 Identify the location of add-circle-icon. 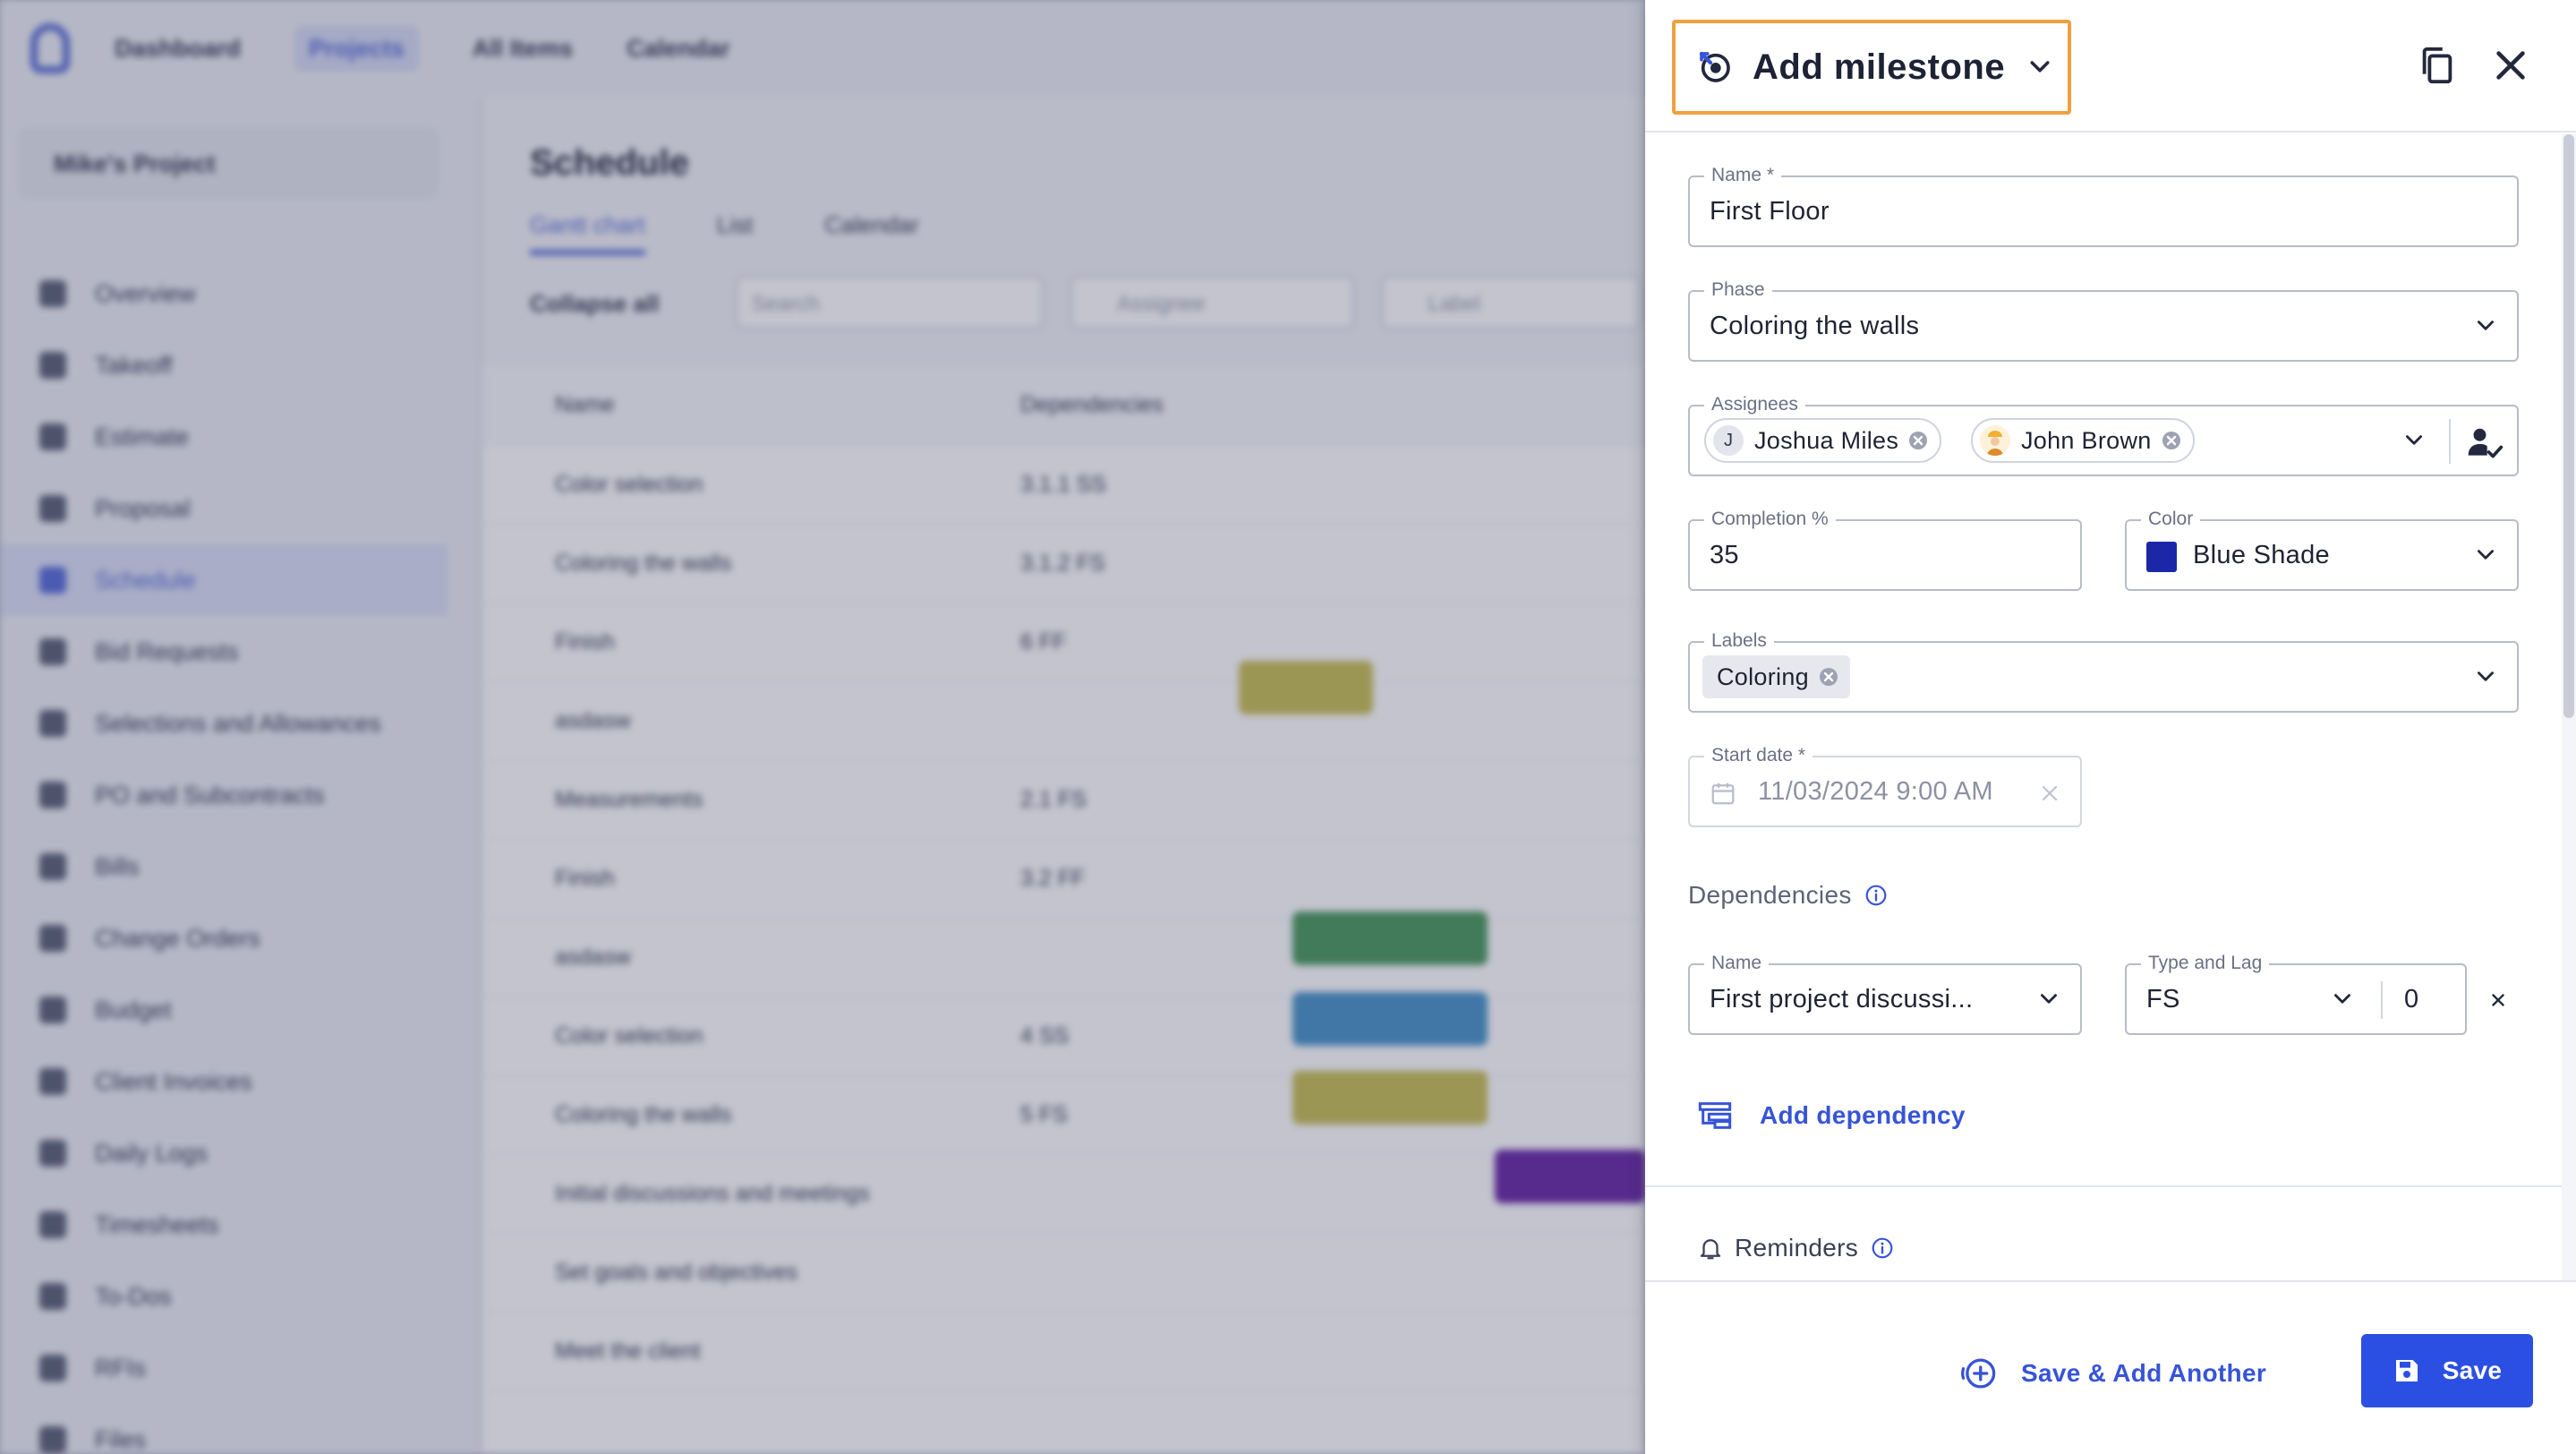
(1978, 1373).